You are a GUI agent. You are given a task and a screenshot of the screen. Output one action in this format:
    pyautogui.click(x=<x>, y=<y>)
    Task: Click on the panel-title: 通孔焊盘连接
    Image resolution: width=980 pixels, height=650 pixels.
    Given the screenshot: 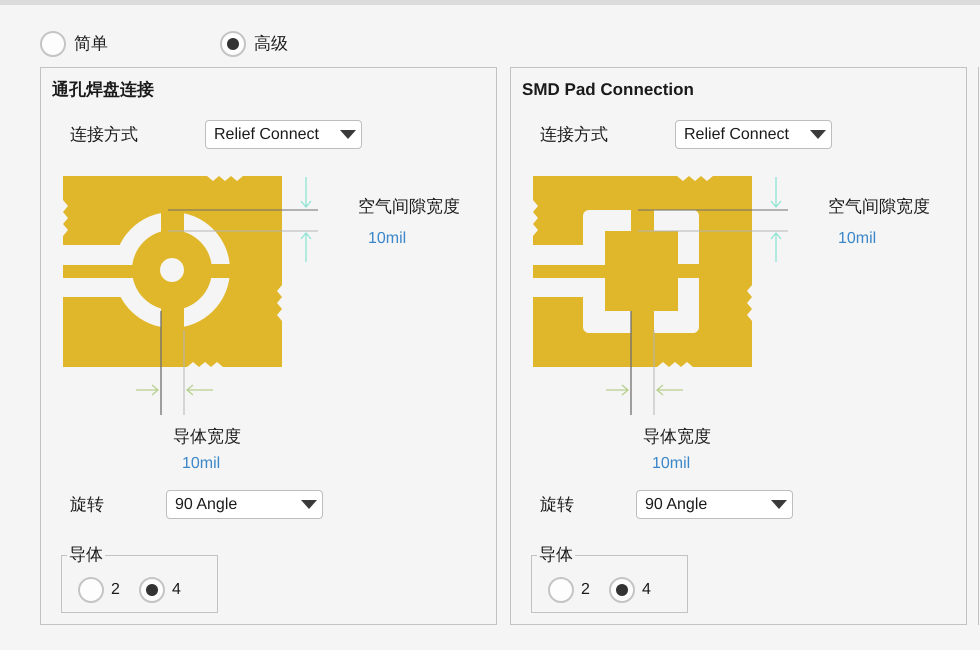 What is the action you would take?
    pyautogui.click(x=103, y=90)
    